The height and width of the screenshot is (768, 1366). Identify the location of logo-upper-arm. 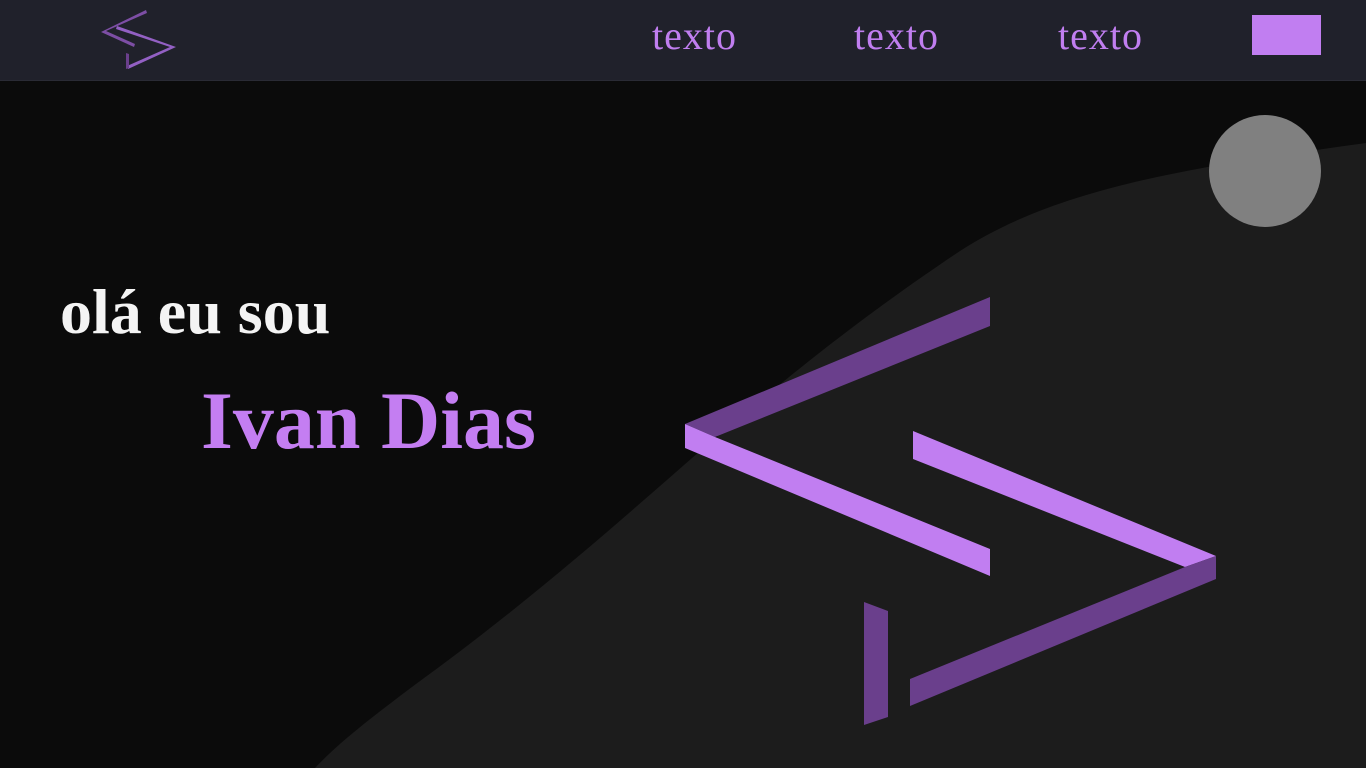
(837, 367).